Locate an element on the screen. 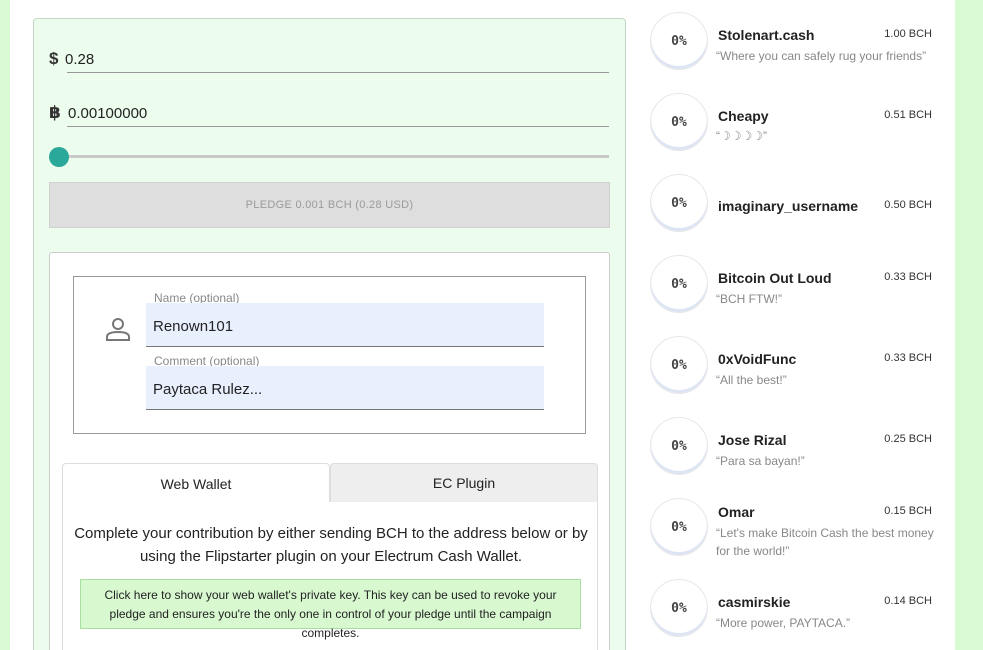  backer-name: 0xVoidFunc is located at coordinates (757, 359).